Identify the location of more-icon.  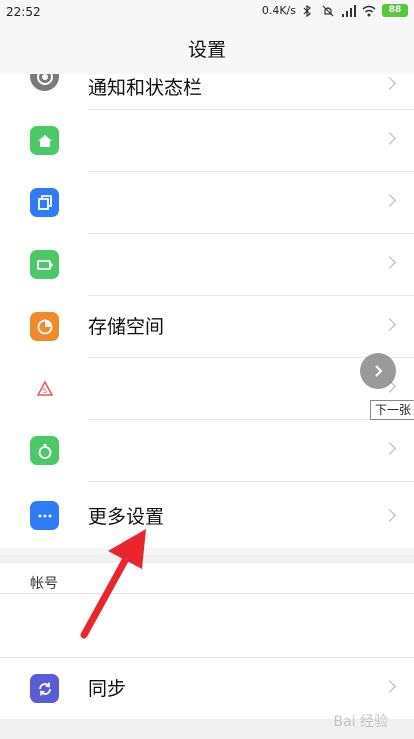
(44, 515).